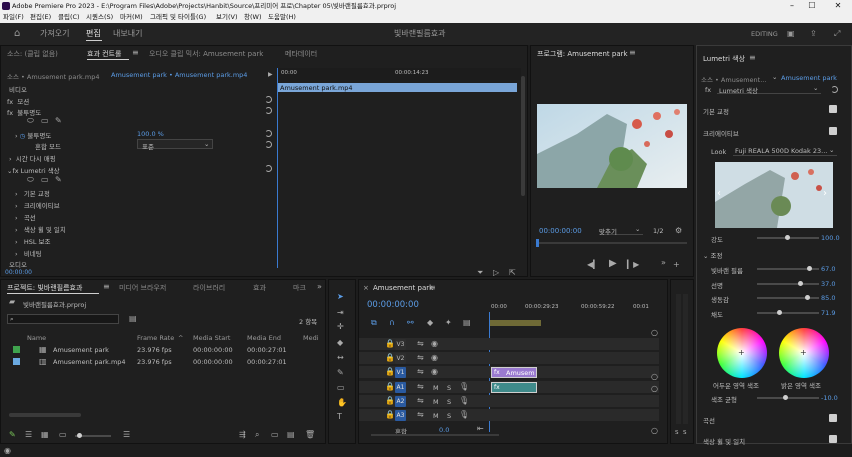 The width and height of the screenshot is (852, 457). Describe the element at coordinates (291, 435) in the screenshot. I see `new-item-icon: ▤` at that location.